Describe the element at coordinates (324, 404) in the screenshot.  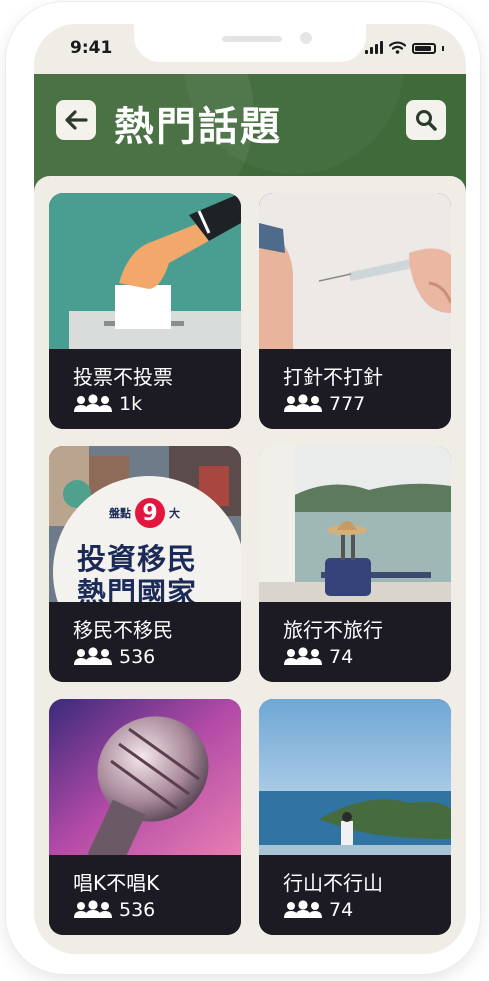
I see `participant-count: 777` at that location.